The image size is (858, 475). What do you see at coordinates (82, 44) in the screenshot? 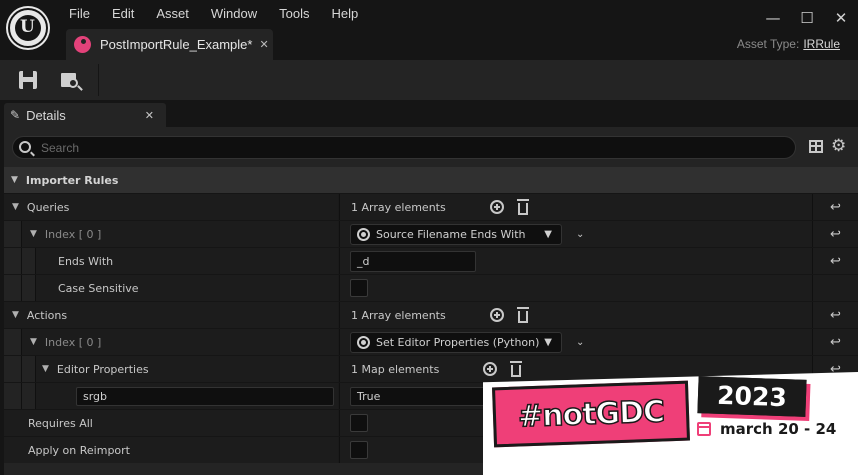
I see `asset-dot-icon` at bounding box center [82, 44].